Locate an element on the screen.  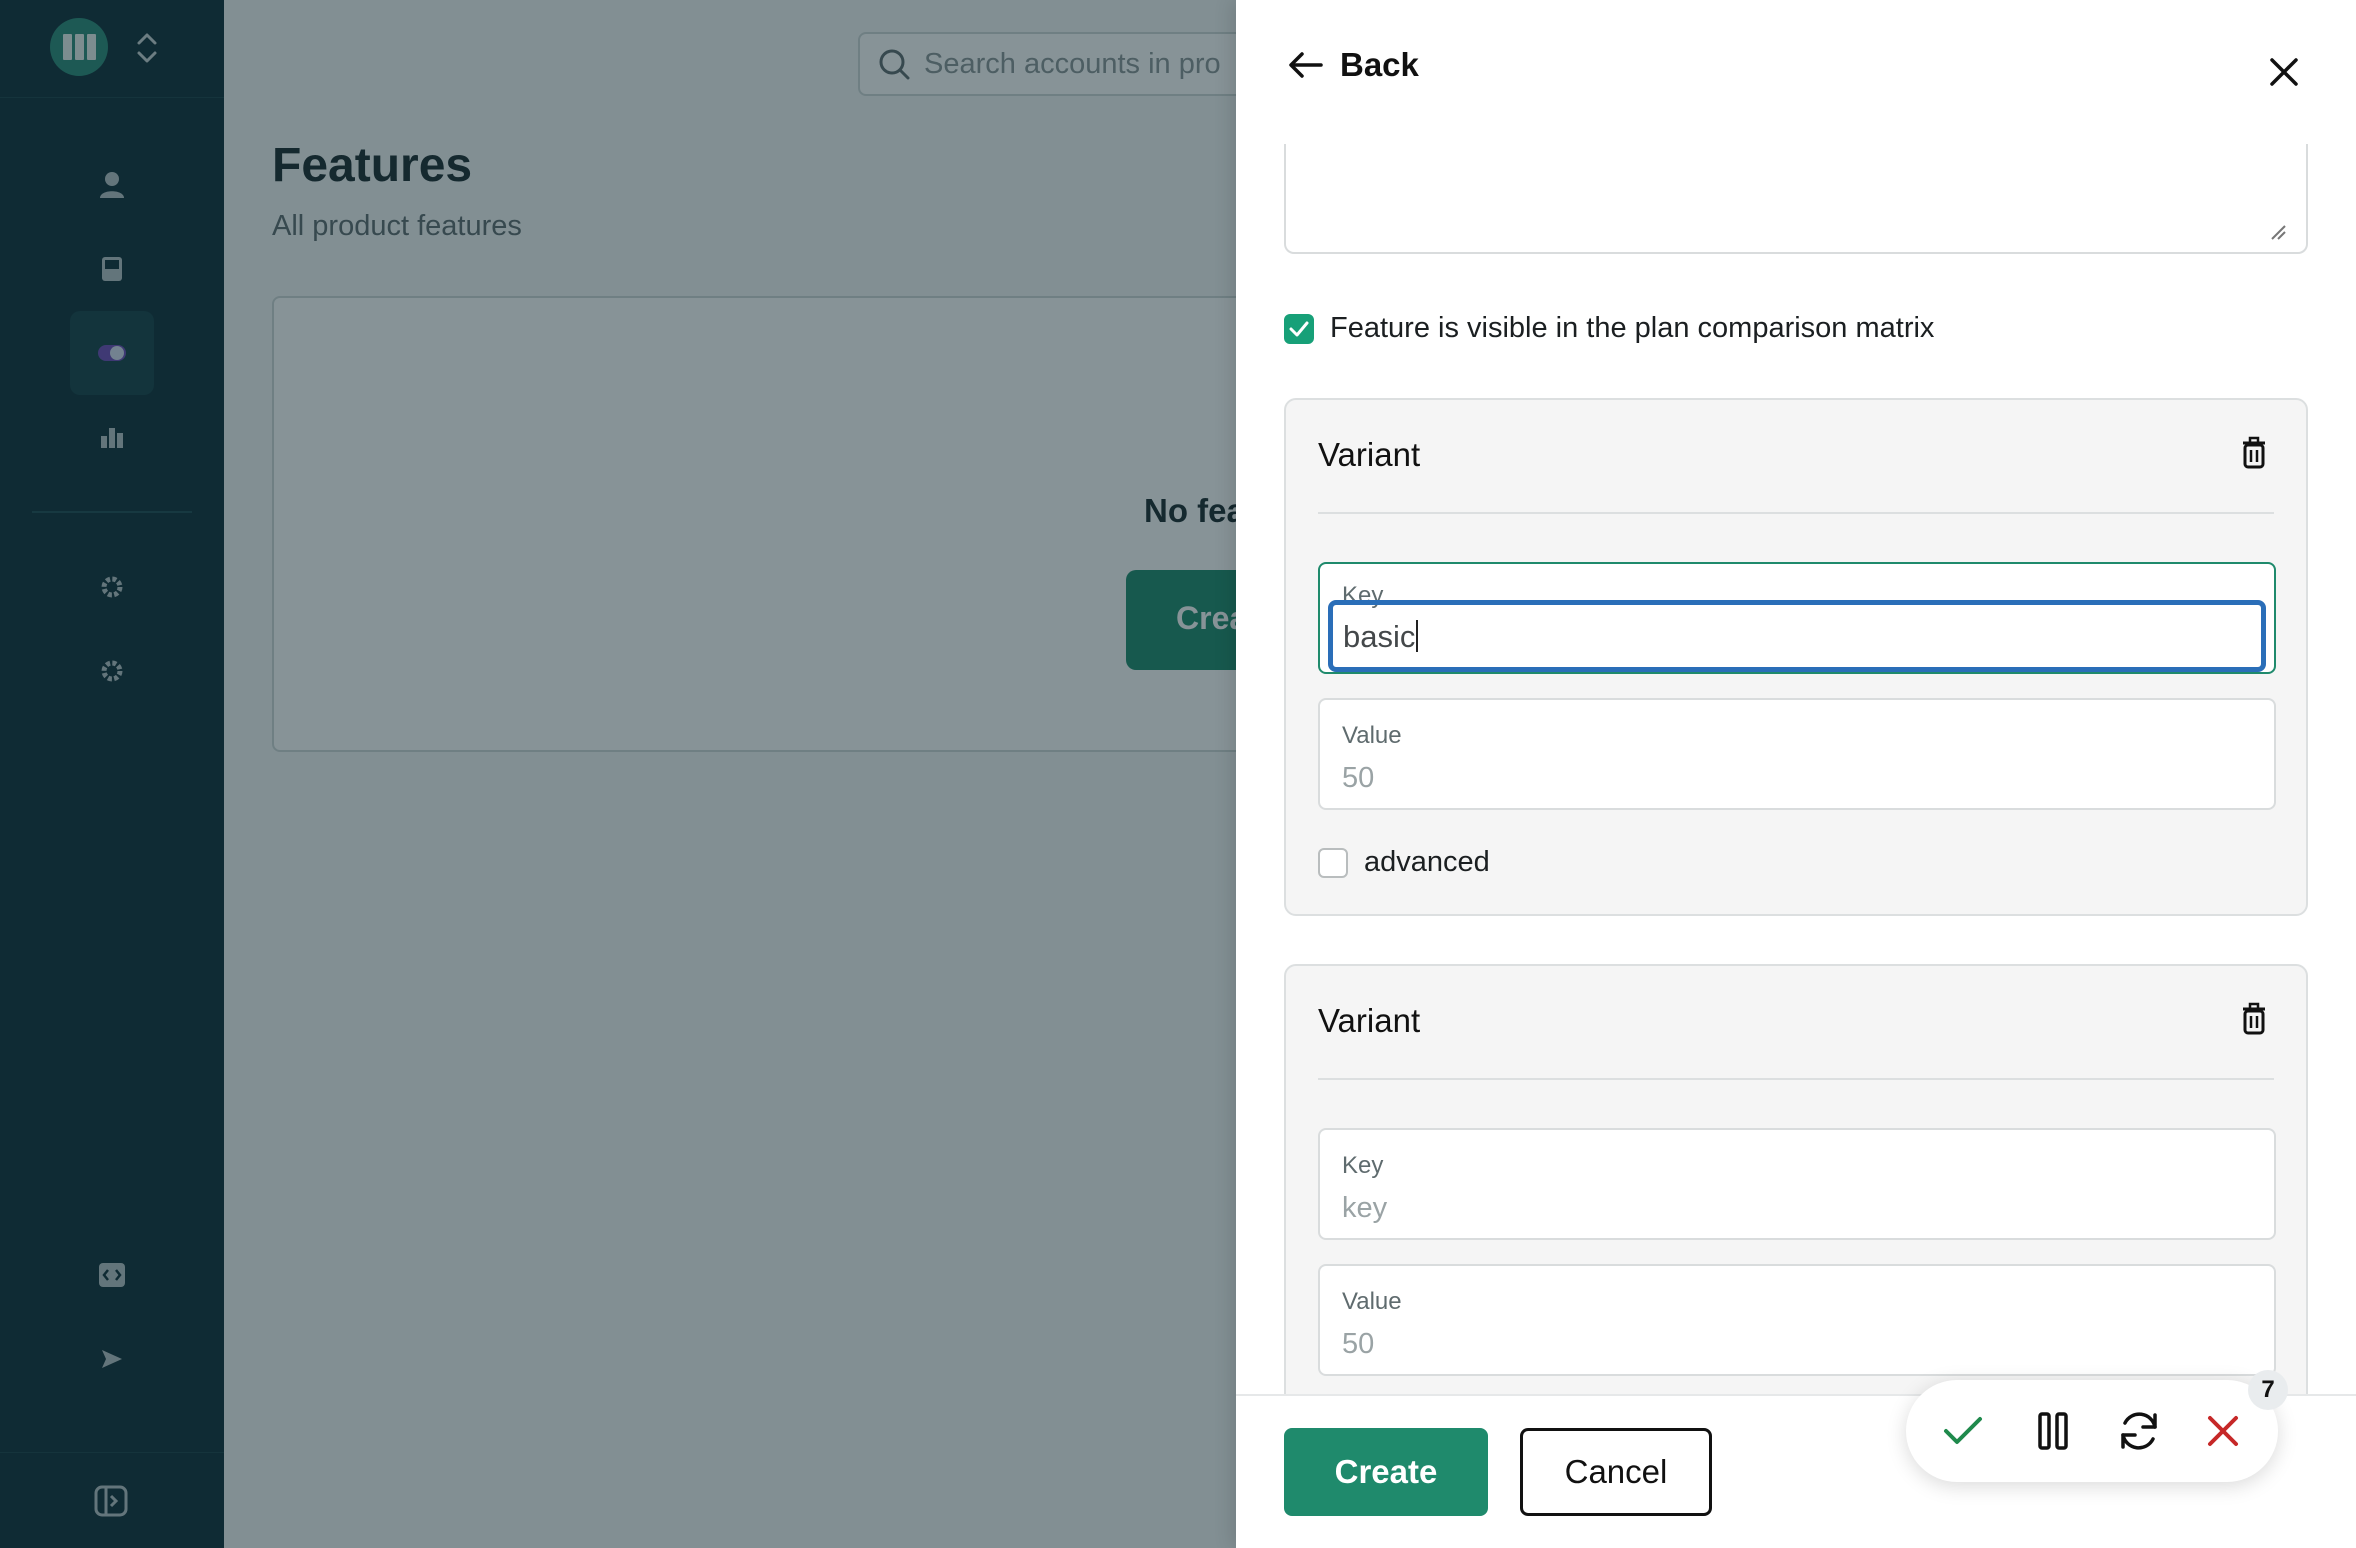
variant-card: Variant Key basic Value 50 advanced is located at coordinates (1796, 657).